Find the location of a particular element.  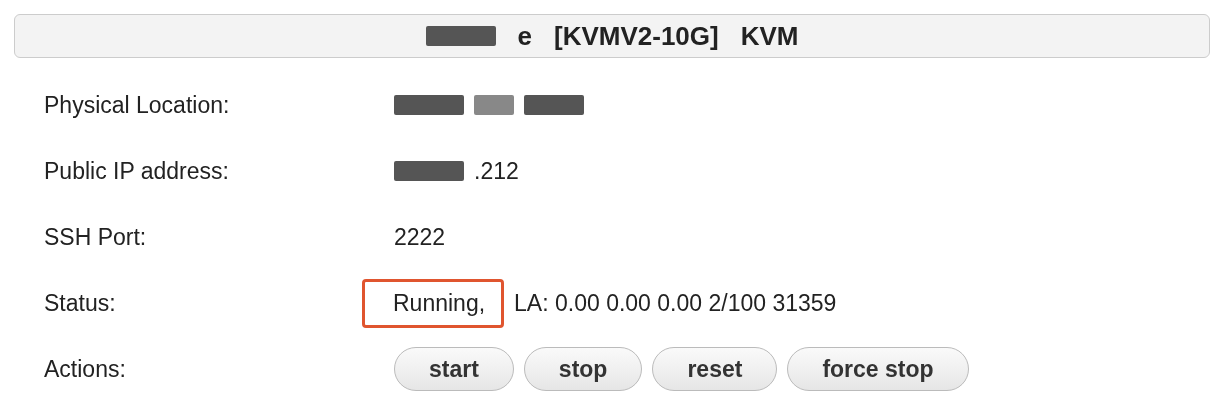

load-average: LA: 0.00 0.00 0.00 2/100 31359 is located at coordinates (675, 303).